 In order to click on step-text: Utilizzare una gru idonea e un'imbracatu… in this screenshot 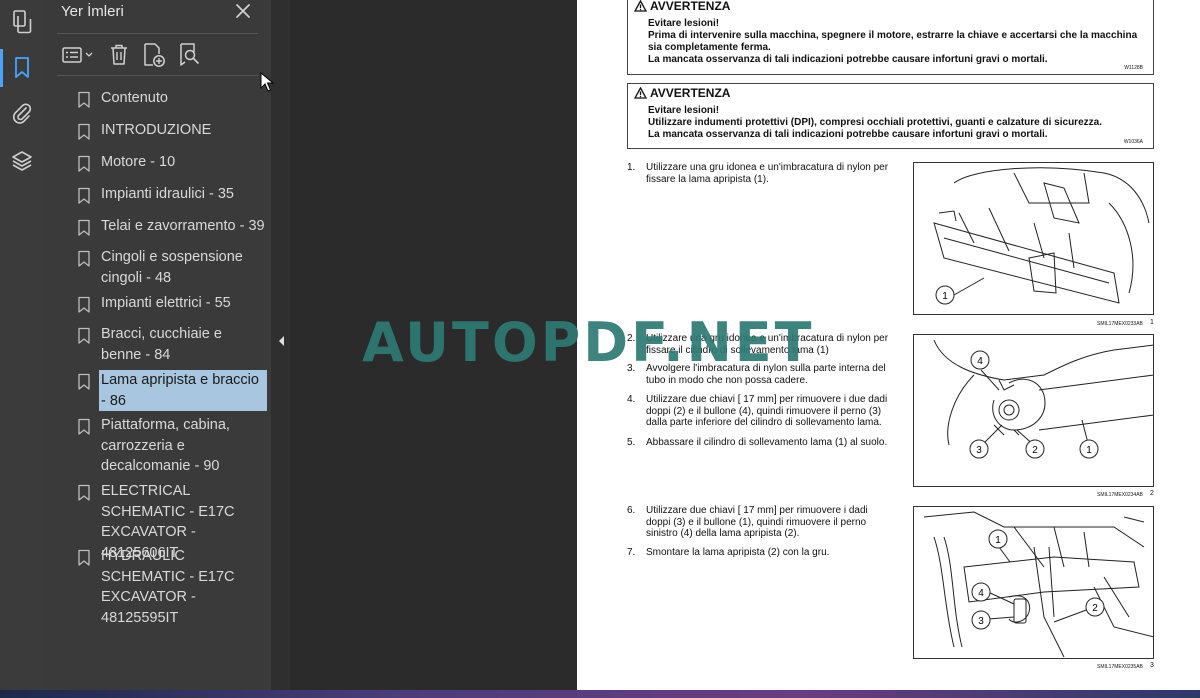, I will do `click(767, 173)`.